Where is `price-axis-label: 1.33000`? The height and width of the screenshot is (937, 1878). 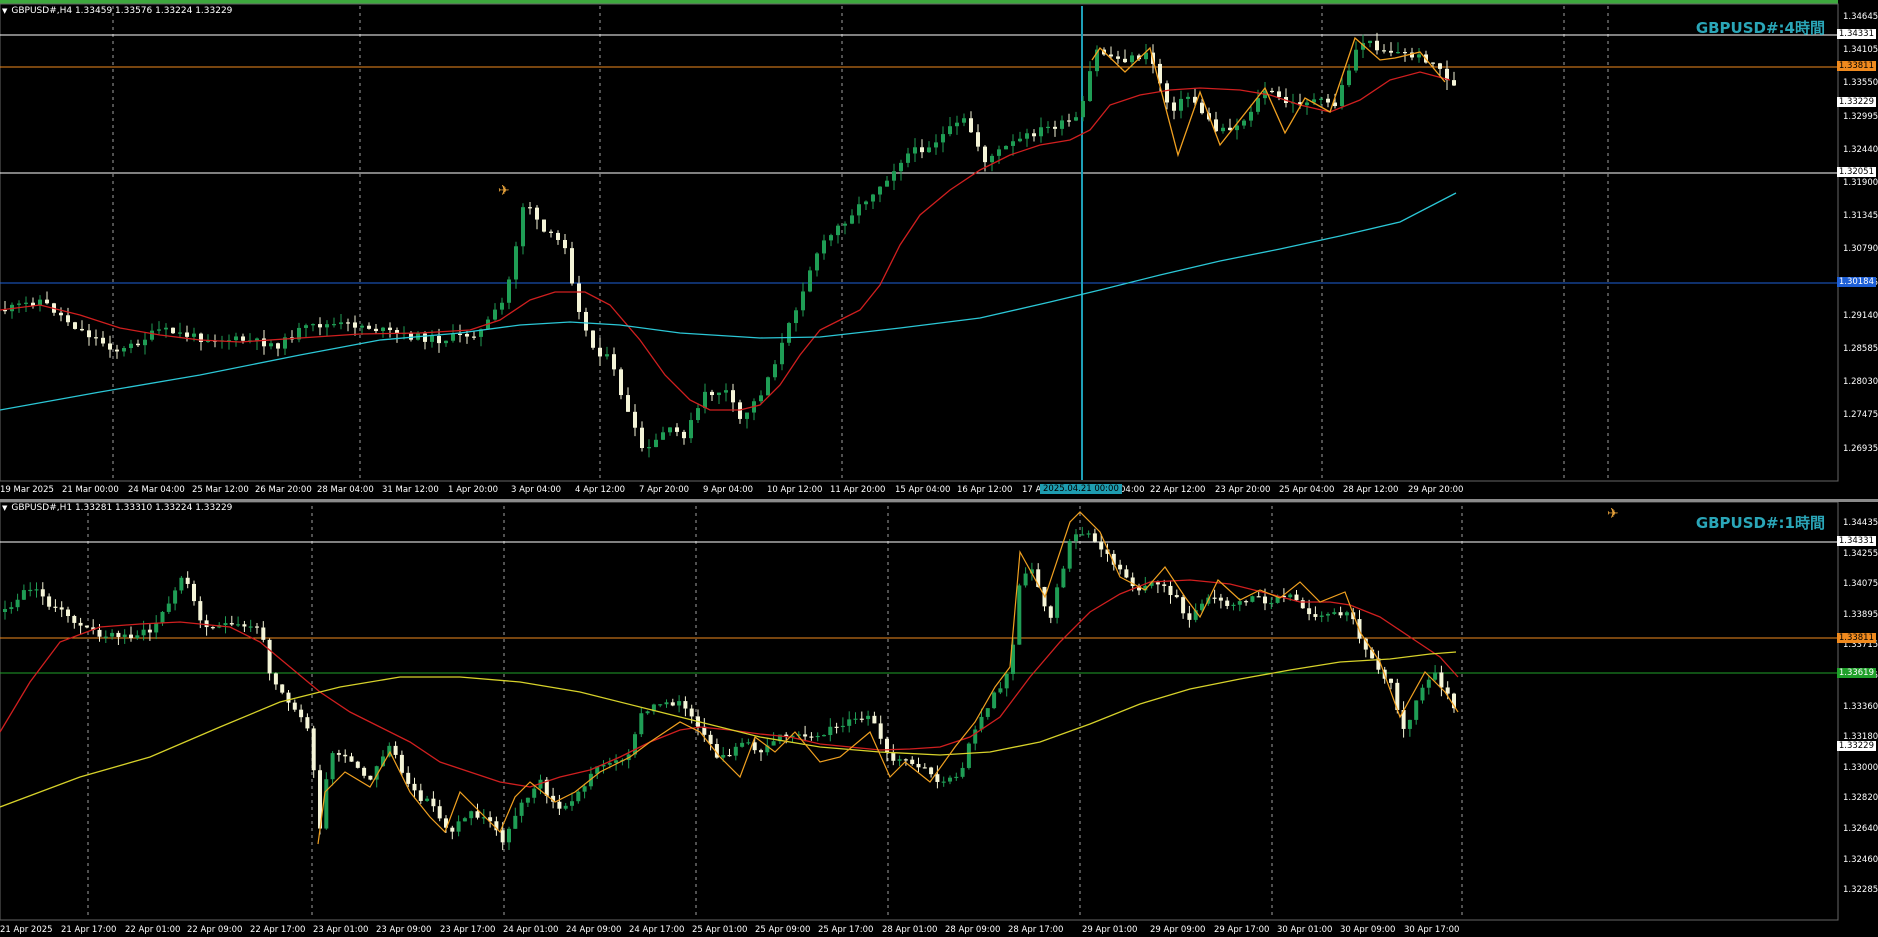
price-axis-label: 1.33000 is located at coordinates (1860, 767).